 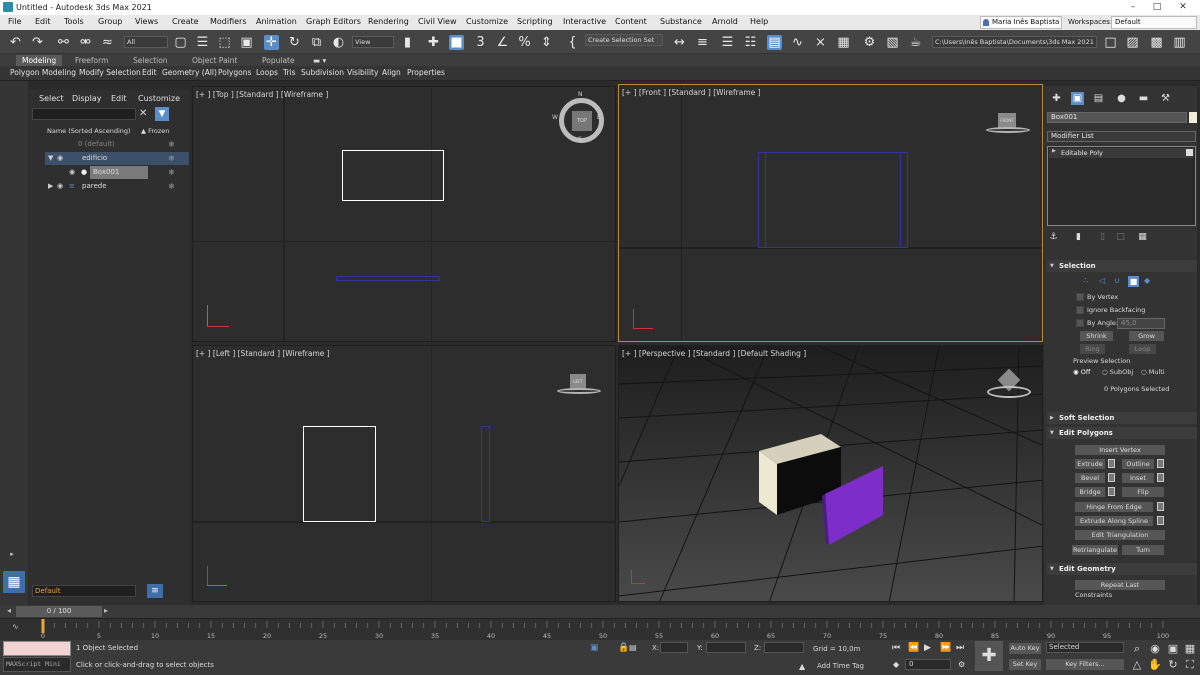 I want to click on viewport-label: [+ ] [Left ] [Standard ] [Wireframe ], so click(x=263, y=353).